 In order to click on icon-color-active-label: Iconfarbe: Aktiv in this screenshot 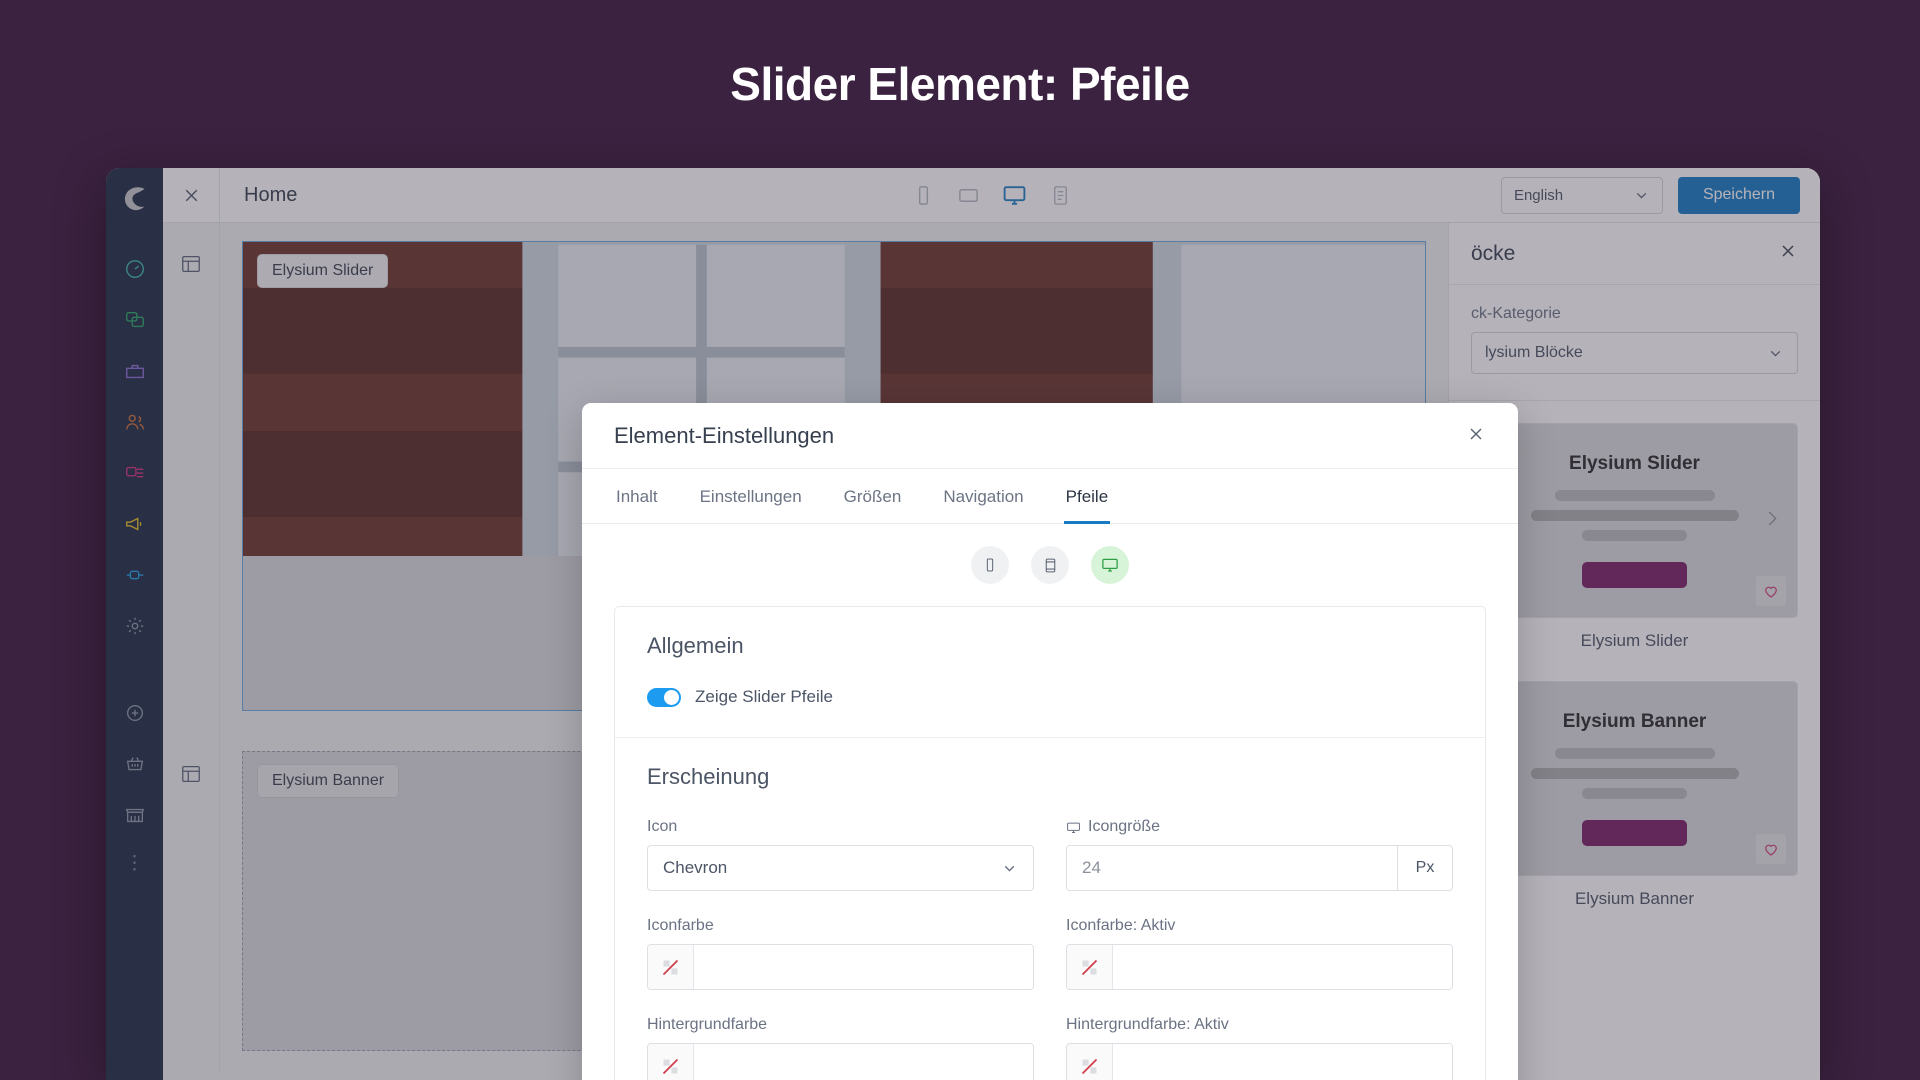, I will do `click(1121, 925)`.